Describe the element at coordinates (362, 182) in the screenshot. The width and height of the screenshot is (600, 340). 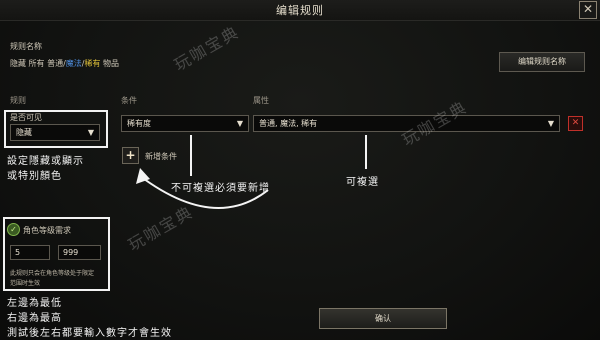
I see `annotation-attribute: 可複選` at that location.